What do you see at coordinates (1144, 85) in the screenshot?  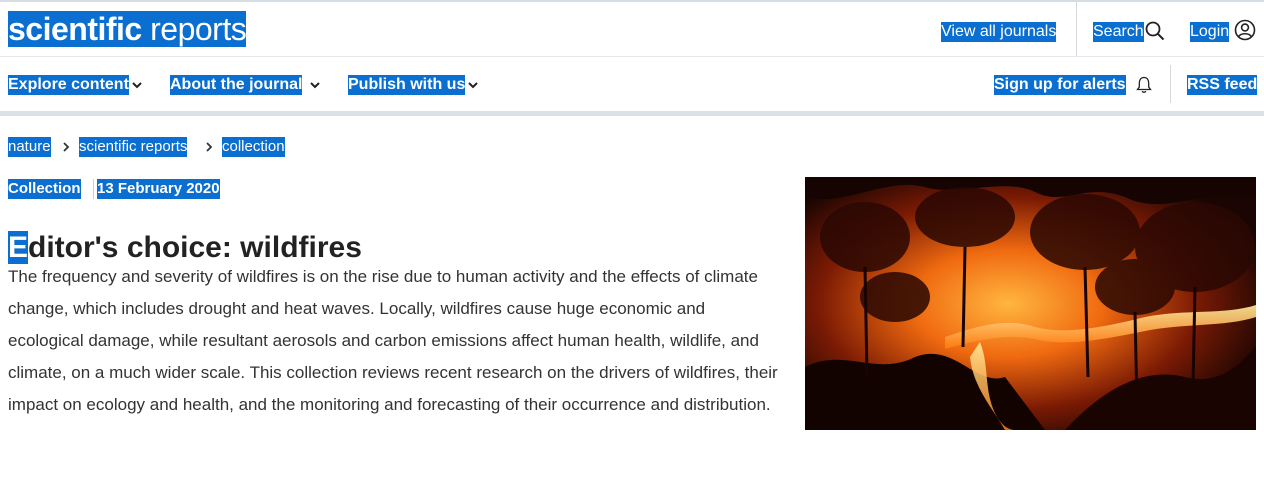 I see `bell-icon` at bounding box center [1144, 85].